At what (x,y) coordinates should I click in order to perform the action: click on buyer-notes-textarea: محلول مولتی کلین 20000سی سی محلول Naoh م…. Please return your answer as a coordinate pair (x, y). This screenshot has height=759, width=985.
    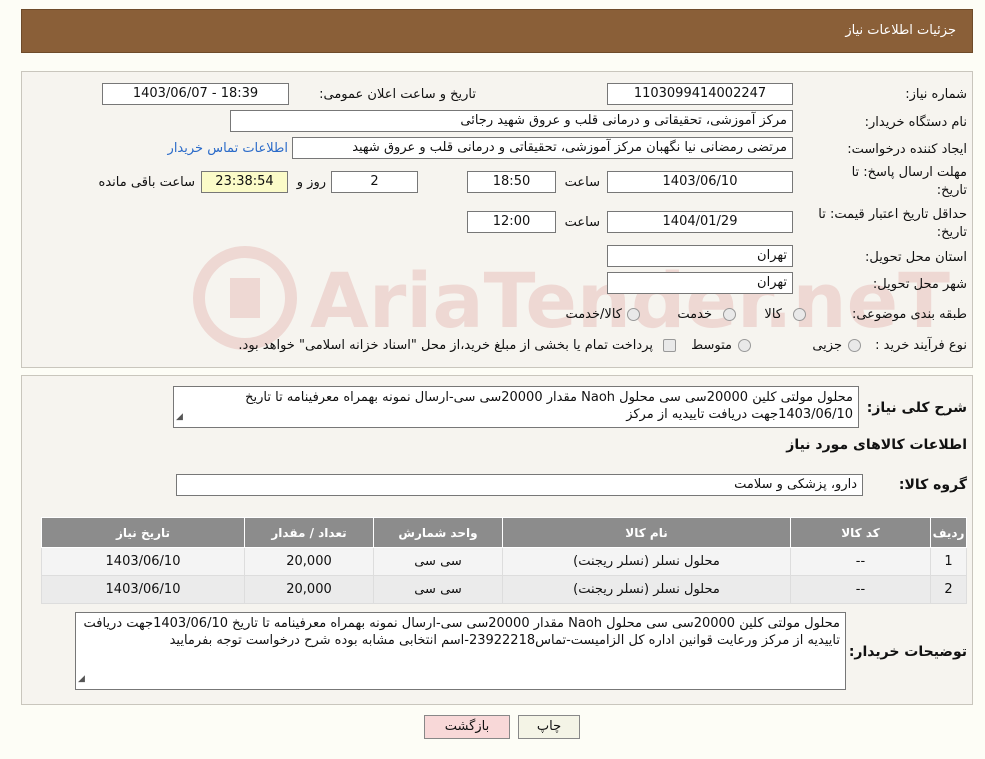
    Looking at the image, I should click on (460, 651).